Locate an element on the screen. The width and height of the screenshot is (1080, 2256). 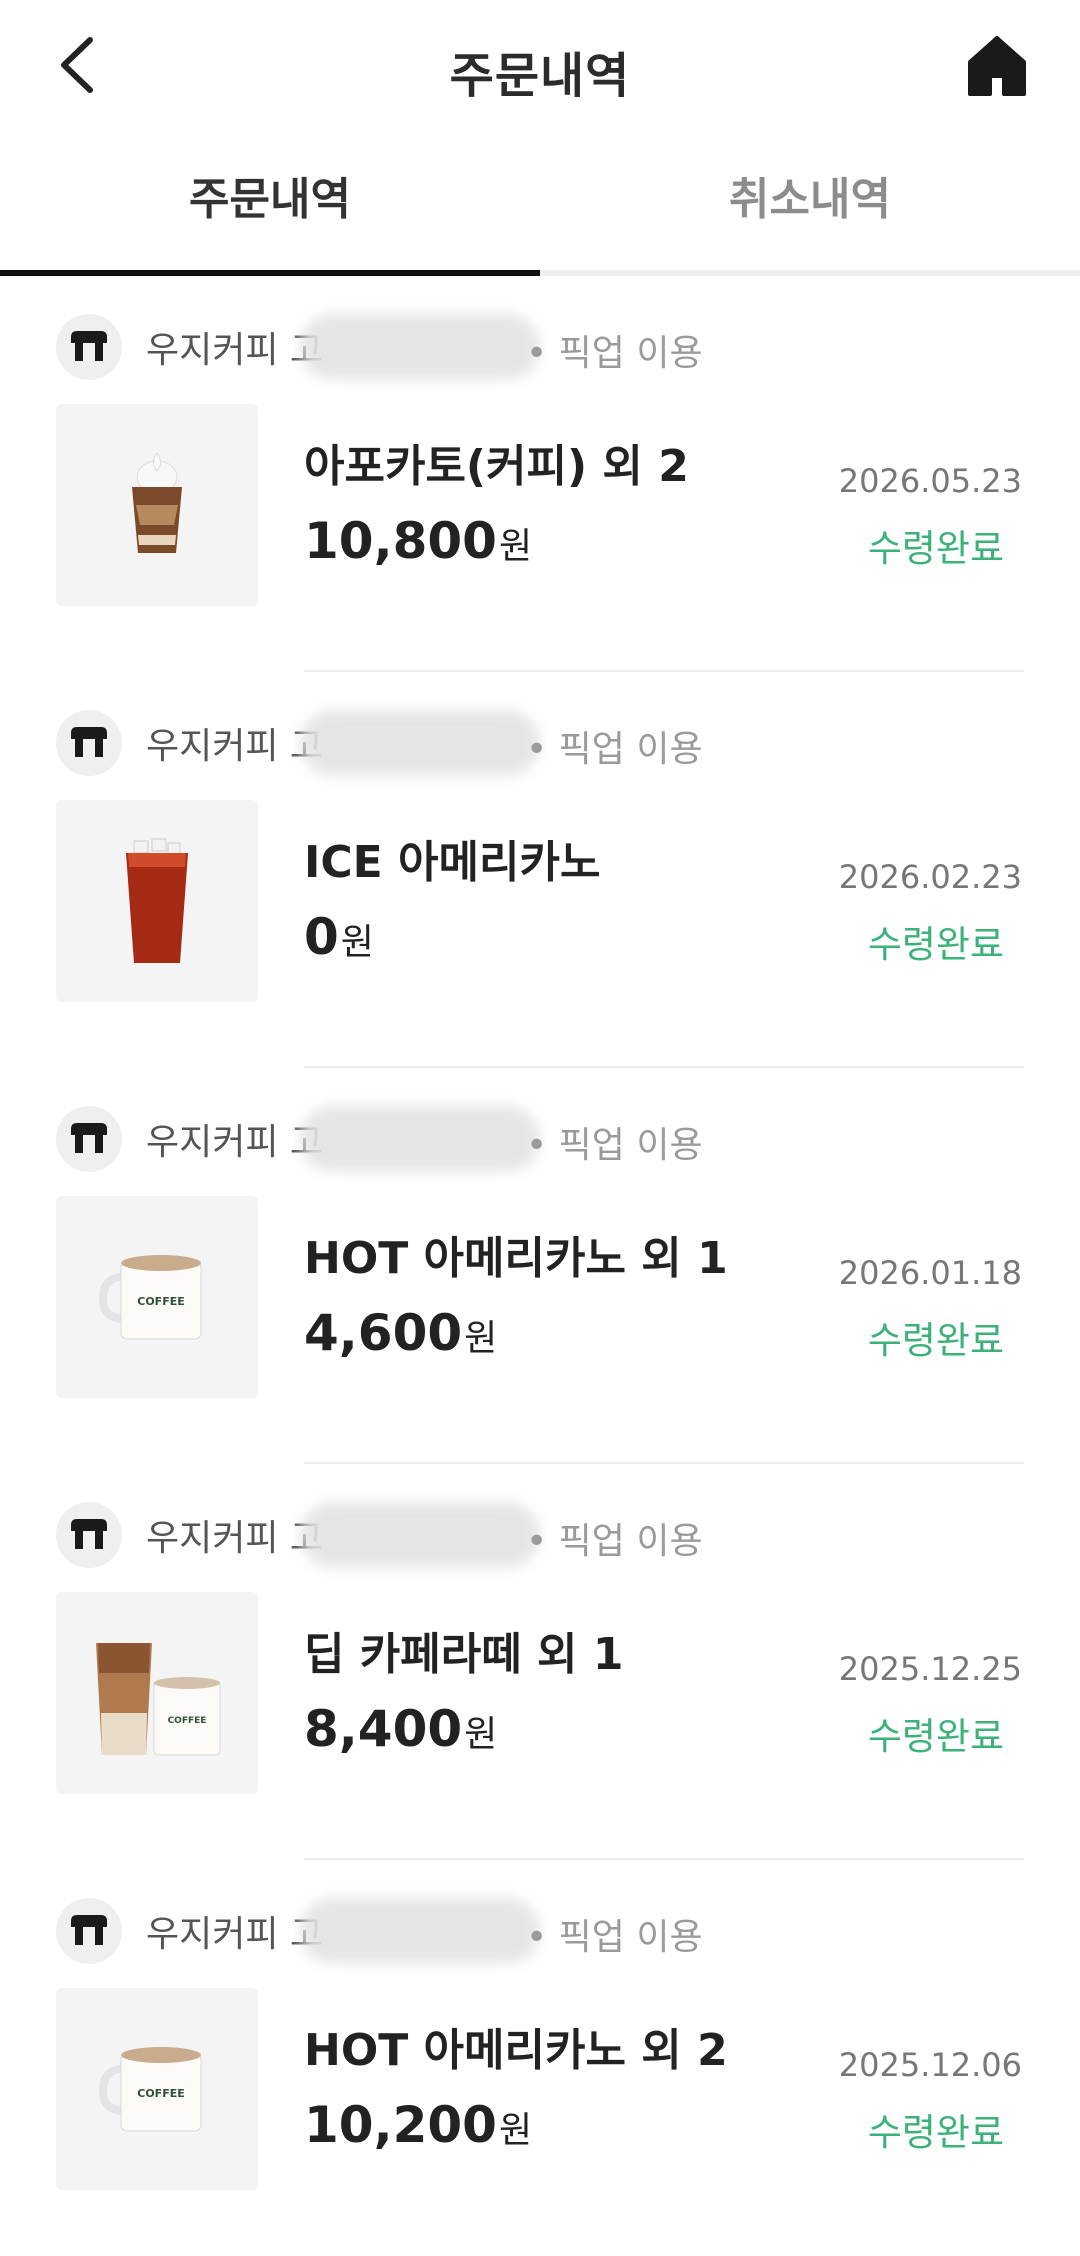
tab-cancel-history: 취소내역 is located at coordinates (810, 202).